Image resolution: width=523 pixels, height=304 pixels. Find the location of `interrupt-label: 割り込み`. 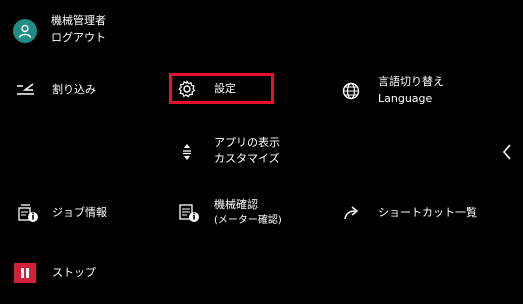

interrupt-label: 割り込み is located at coordinates (74, 89).